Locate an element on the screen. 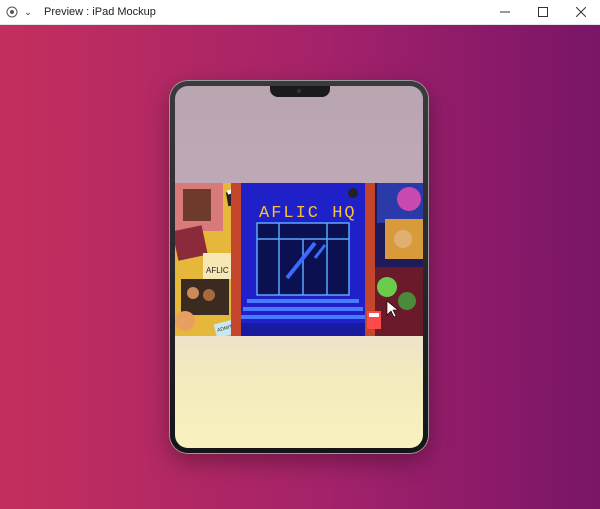  window-title: Preview : iPad Mockup is located at coordinates (100, 12).